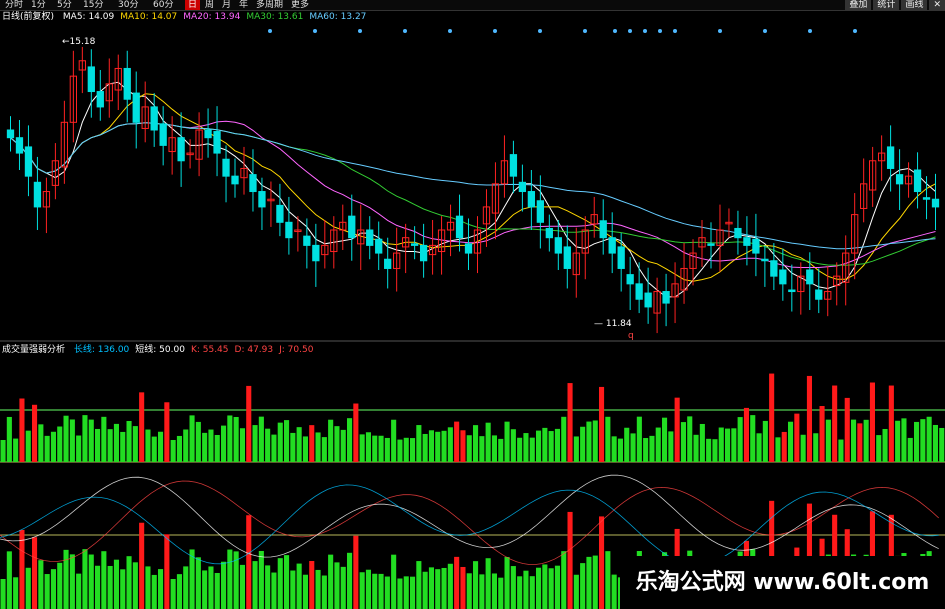 The image size is (945, 609). I want to click on indicator-legend-item-0: 长线: 136.00, so click(101, 350).